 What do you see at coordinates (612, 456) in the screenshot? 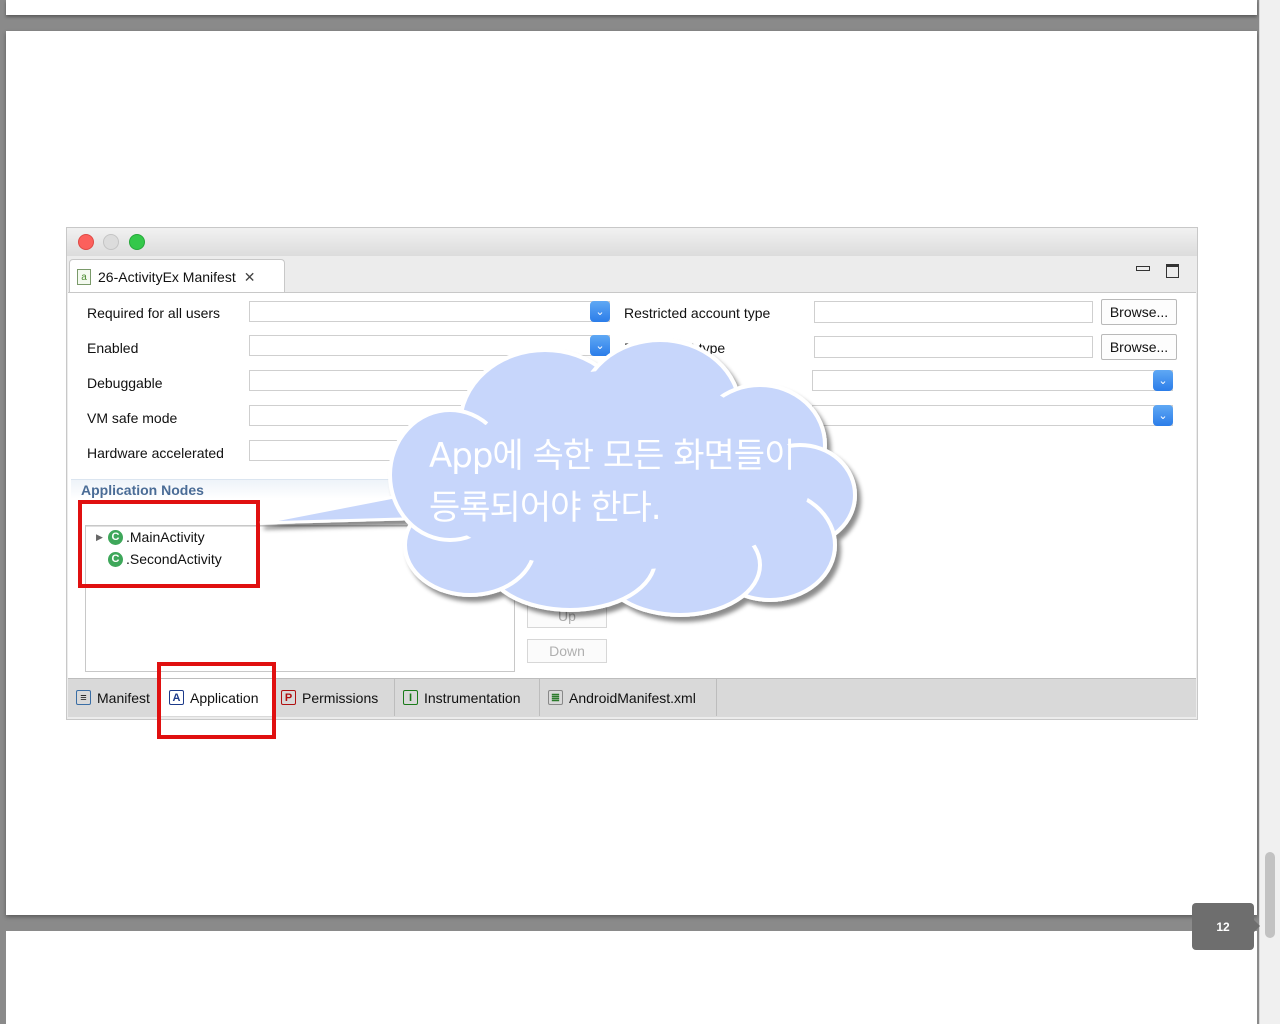
I see `callout-line-1: App에 속한 모든 화면들이` at bounding box center [612, 456].